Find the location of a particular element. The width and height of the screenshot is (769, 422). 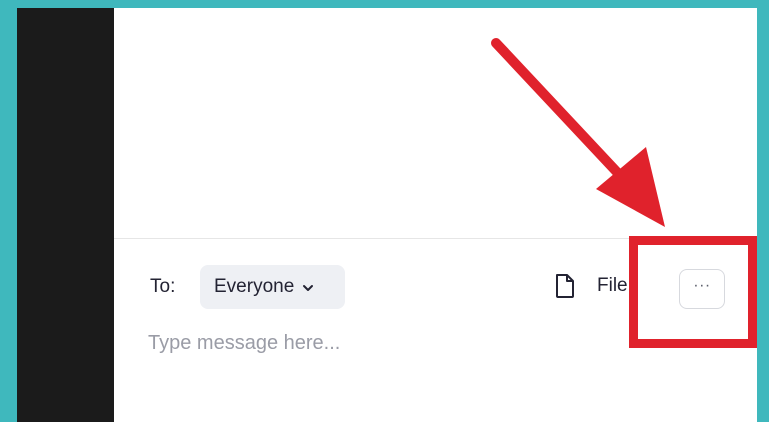

file-icon is located at coordinates (565, 286).